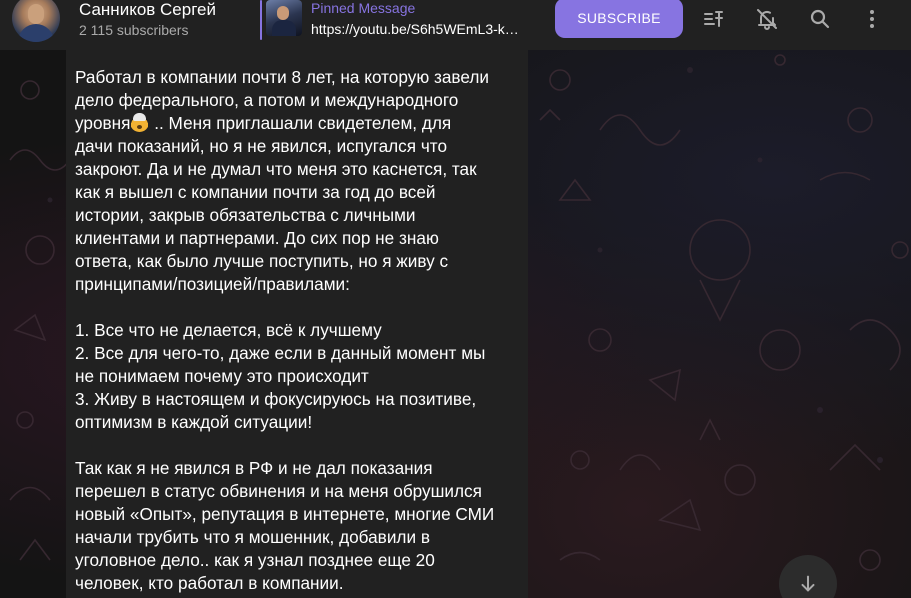 The image size is (911, 598). What do you see at coordinates (261, 20) in the screenshot?
I see `pinned-indicator-bar` at bounding box center [261, 20].